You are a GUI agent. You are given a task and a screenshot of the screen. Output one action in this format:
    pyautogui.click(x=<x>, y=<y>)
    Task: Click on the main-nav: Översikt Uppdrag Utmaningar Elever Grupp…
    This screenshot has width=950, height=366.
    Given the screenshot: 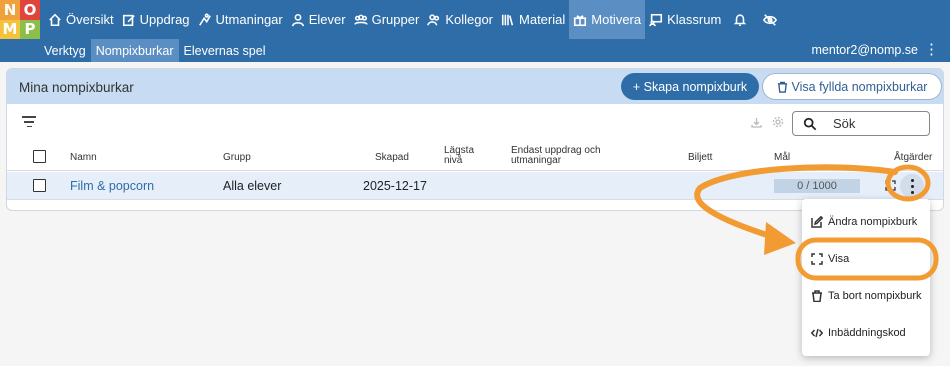 What is the action you would take?
    pyautogui.click(x=414, y=19)
    